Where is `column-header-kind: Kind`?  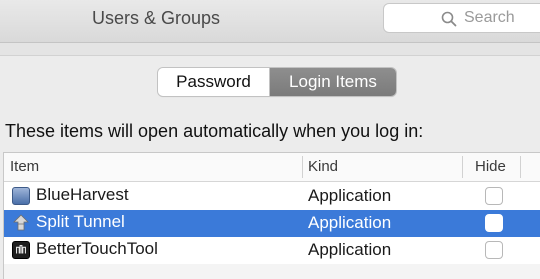
column-header-kind: Kind is located at coordinates (323, 167).